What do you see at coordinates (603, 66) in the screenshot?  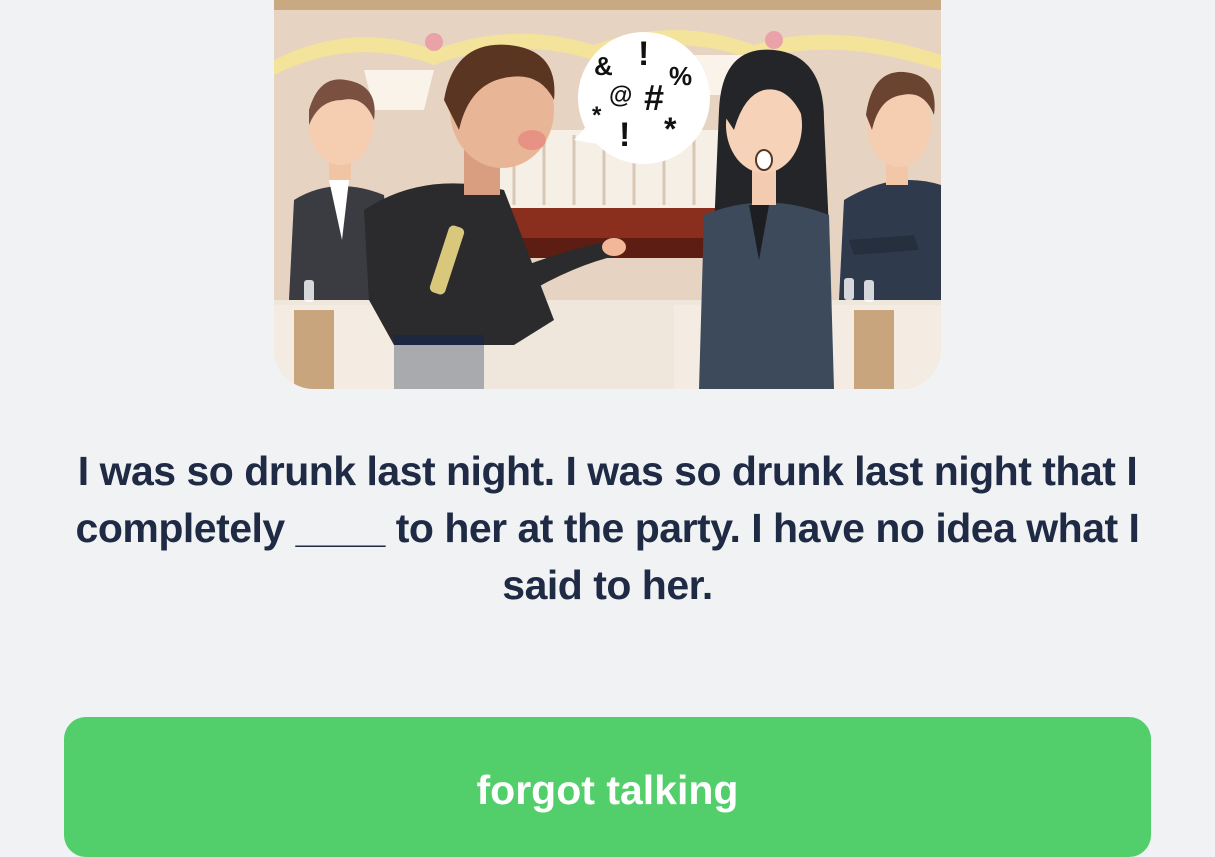 I see `bubble-symbol: &` at bounding box center [603, 66].